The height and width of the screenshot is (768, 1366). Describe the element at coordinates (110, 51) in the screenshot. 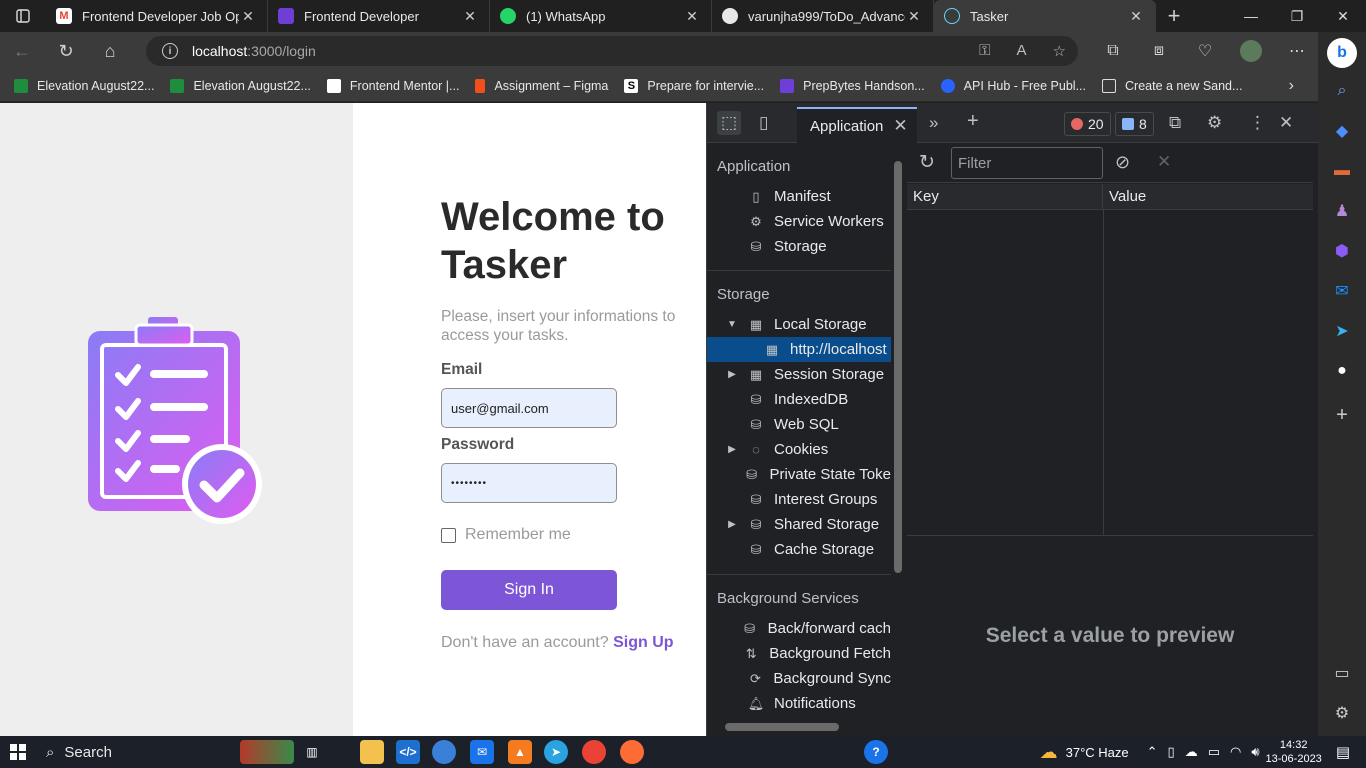

I see `home-icon: ⌂` at that location.